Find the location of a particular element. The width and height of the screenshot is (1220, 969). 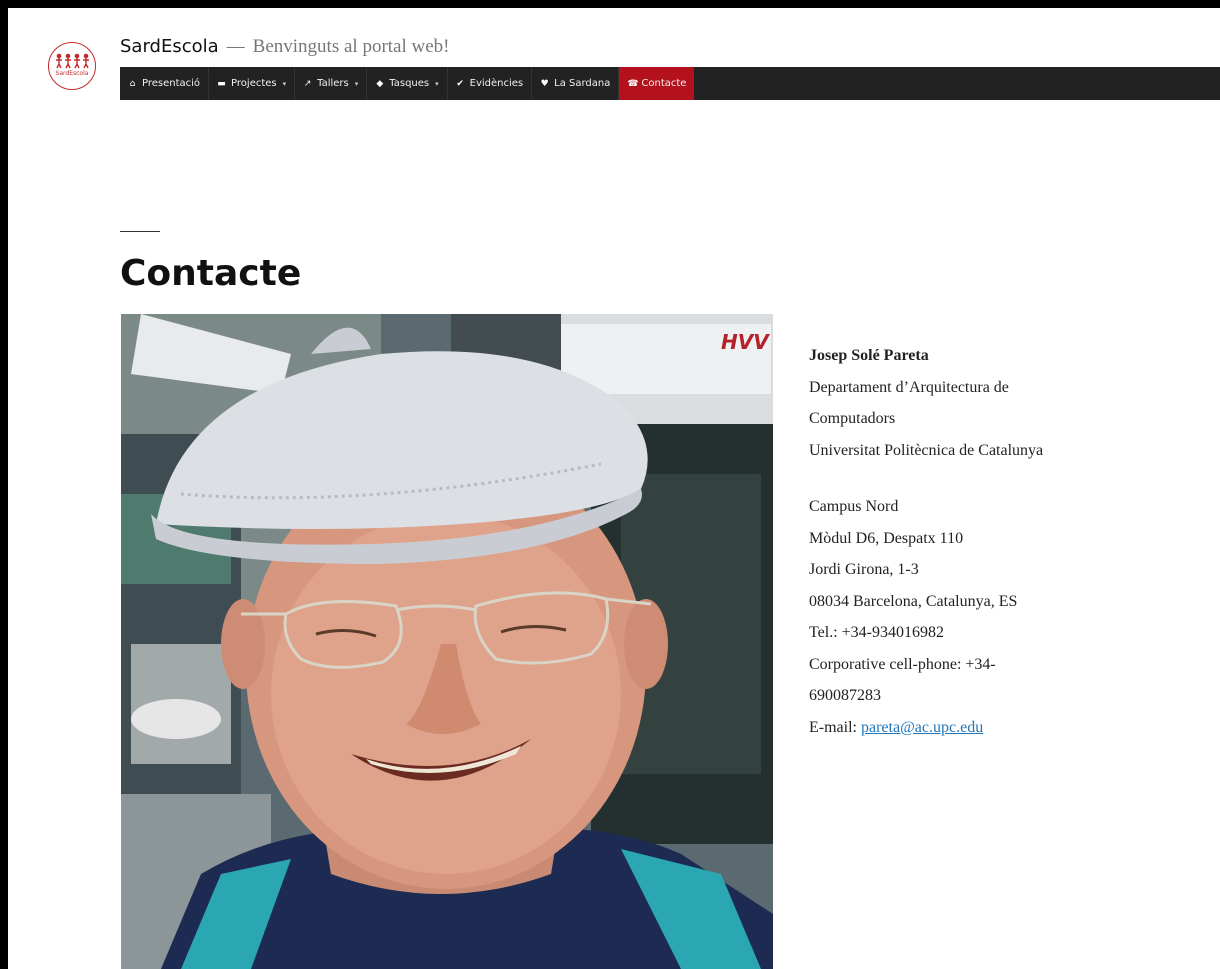

contact-university: Universitat Politècnica de Catalunya is located at coordinates (926, 450).